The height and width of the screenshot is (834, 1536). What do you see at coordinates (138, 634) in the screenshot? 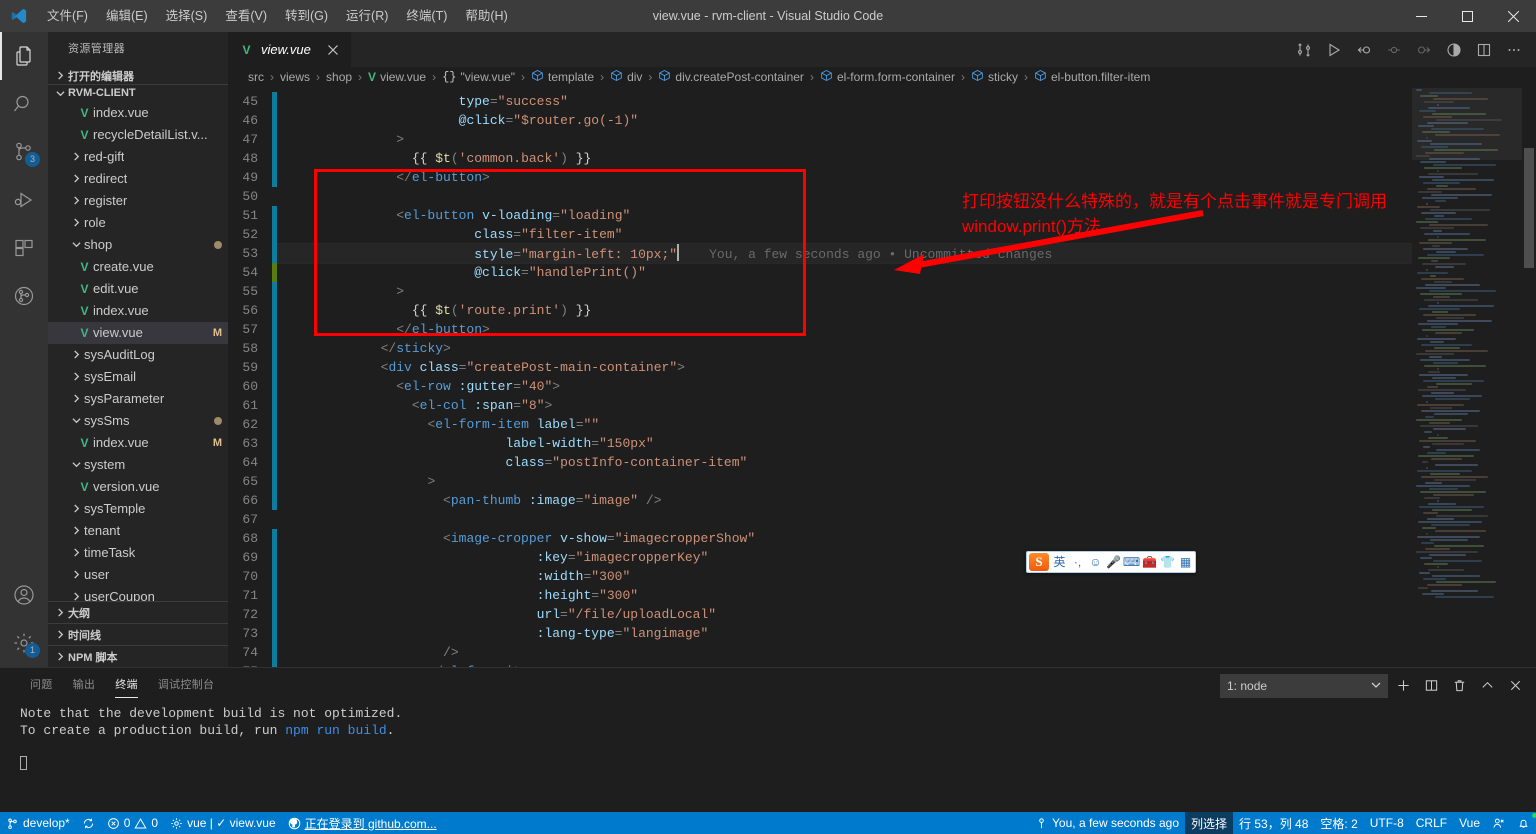
I see `section-timeline: 时间线` at bounding box center [138, 634].